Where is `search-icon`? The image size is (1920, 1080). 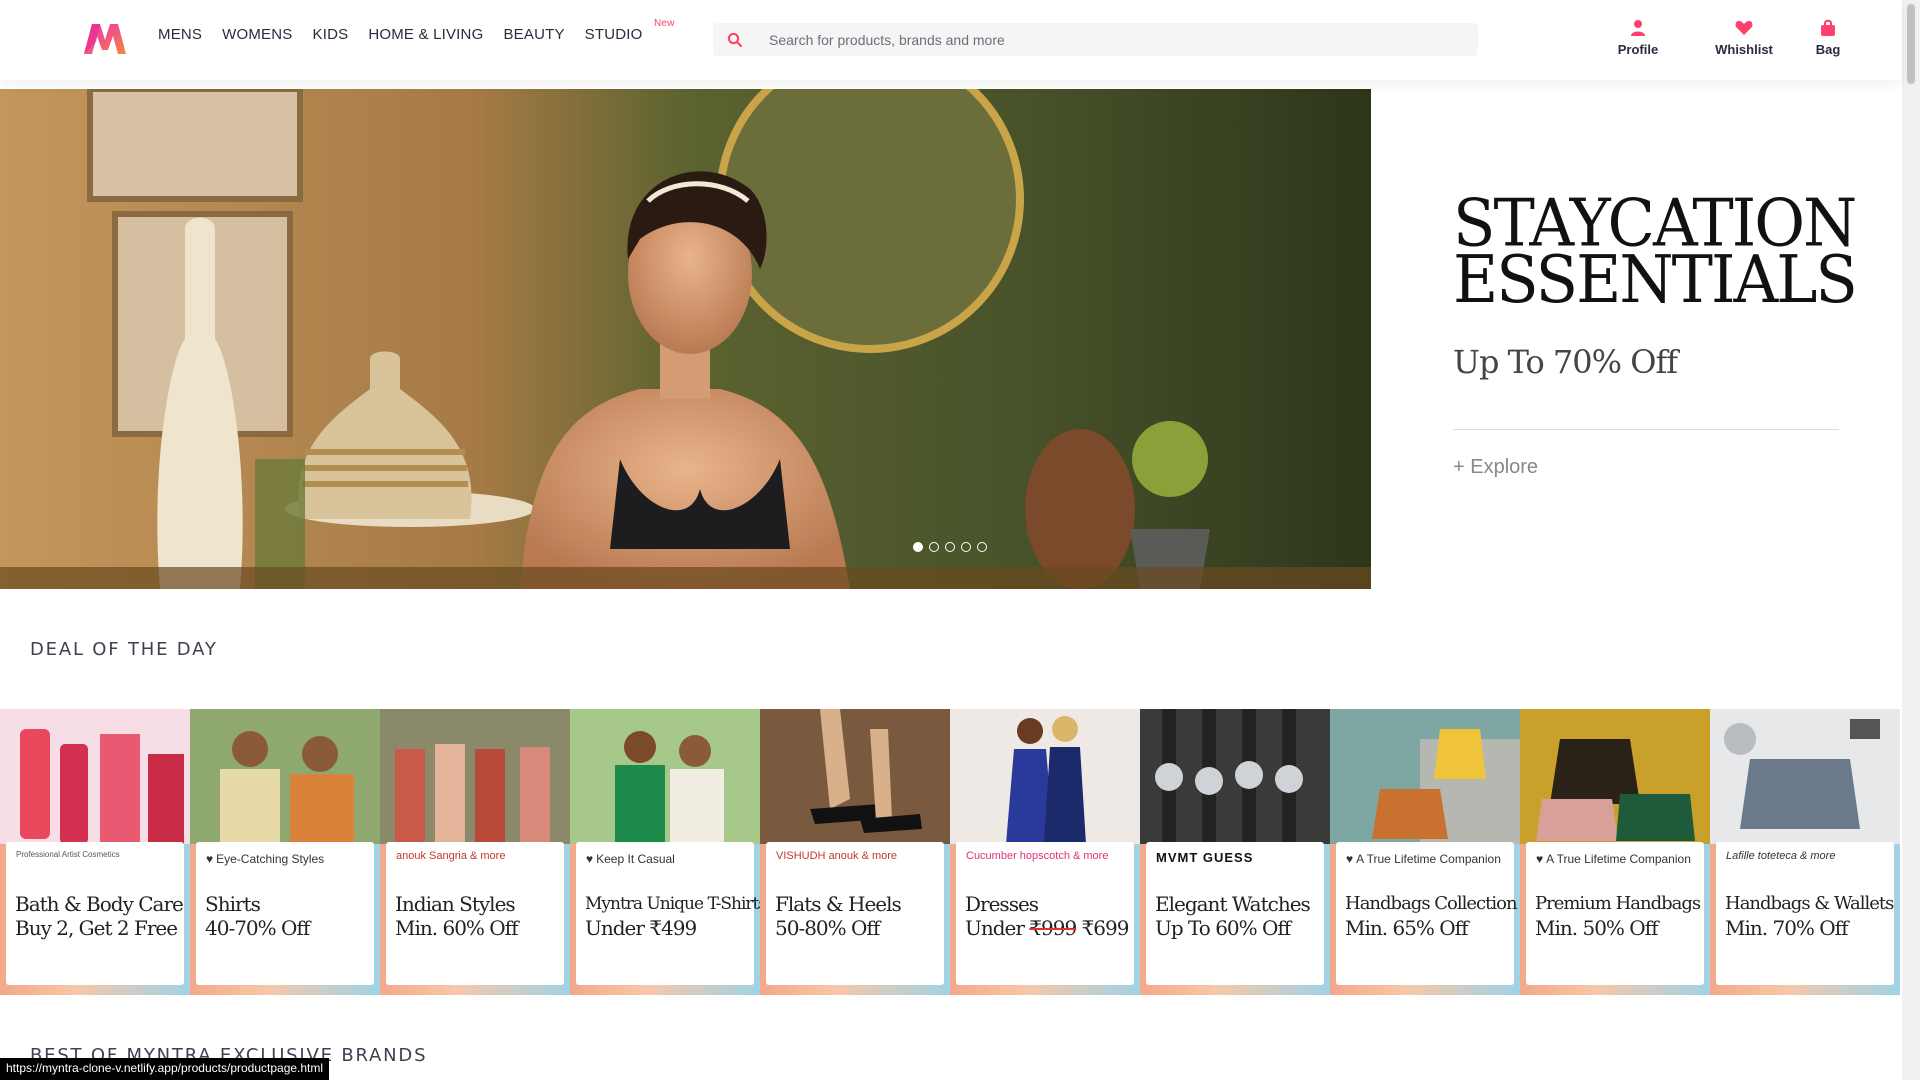 search-icon is located at coordinates (735, 39).